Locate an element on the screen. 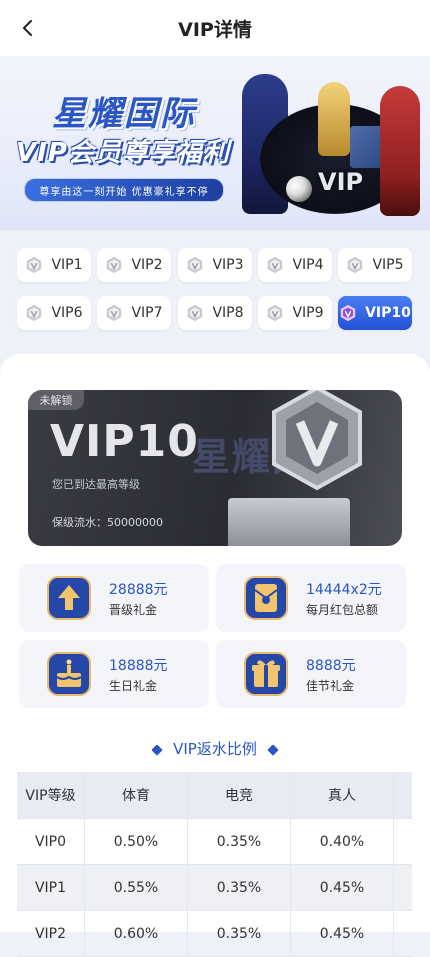 This screenshot has width=430, height=957. level-label: VIP4 is located at coordinates (308, 265).